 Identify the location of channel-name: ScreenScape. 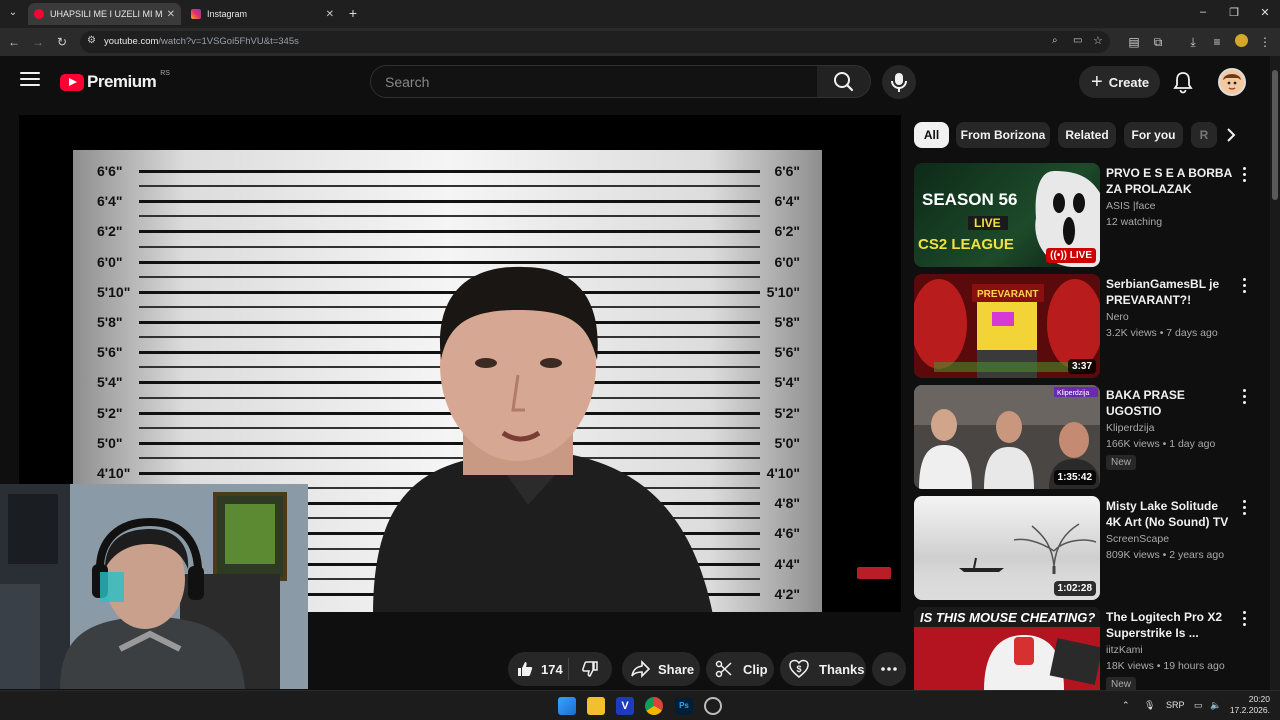
(1137, 539).